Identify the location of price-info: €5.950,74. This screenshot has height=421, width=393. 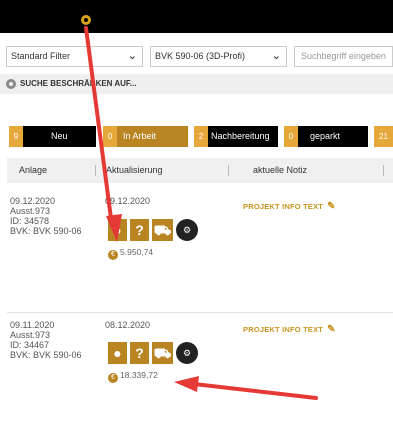
(131, 253).